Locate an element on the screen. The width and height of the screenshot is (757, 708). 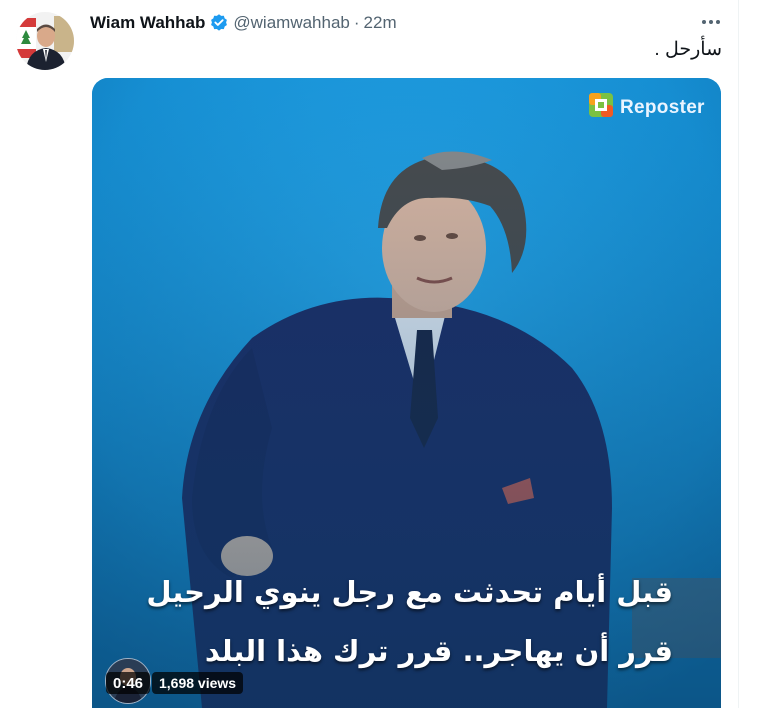
tweet-text: سأرحل . is located at coordinates (688, 49).